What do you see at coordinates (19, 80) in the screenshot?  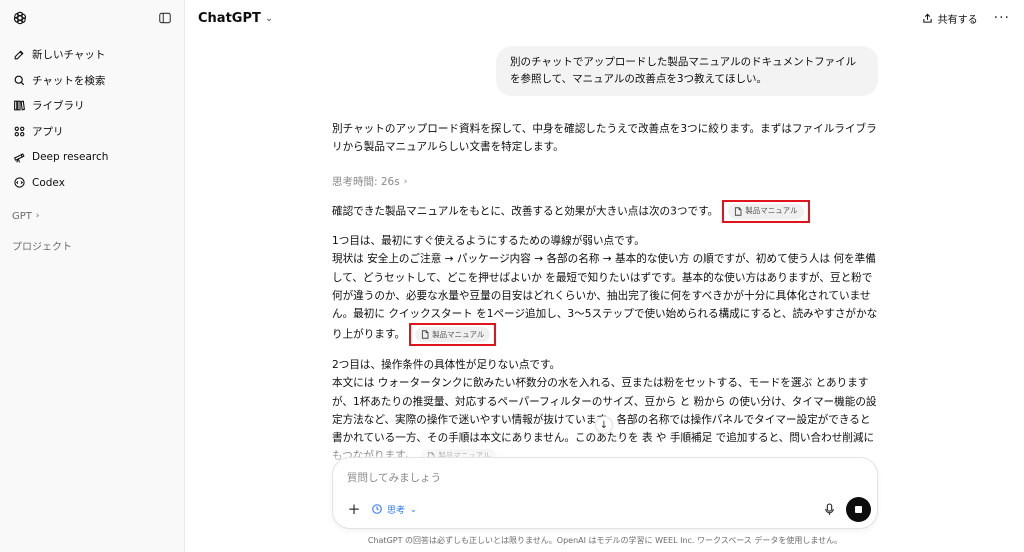 I see `search-icon` at bounding box center [19, 80].